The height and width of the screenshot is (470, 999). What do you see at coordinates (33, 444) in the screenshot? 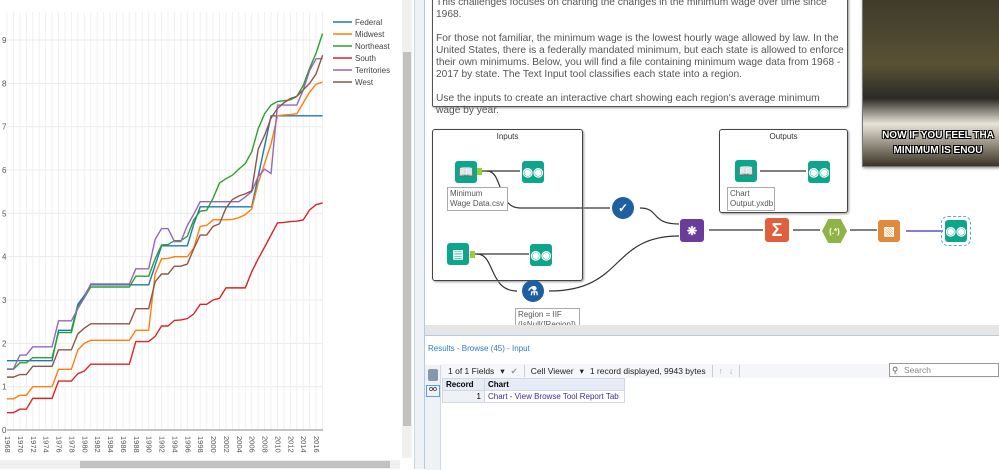
I see `x-tick-label: 1972` at bounding box center [33, 444].